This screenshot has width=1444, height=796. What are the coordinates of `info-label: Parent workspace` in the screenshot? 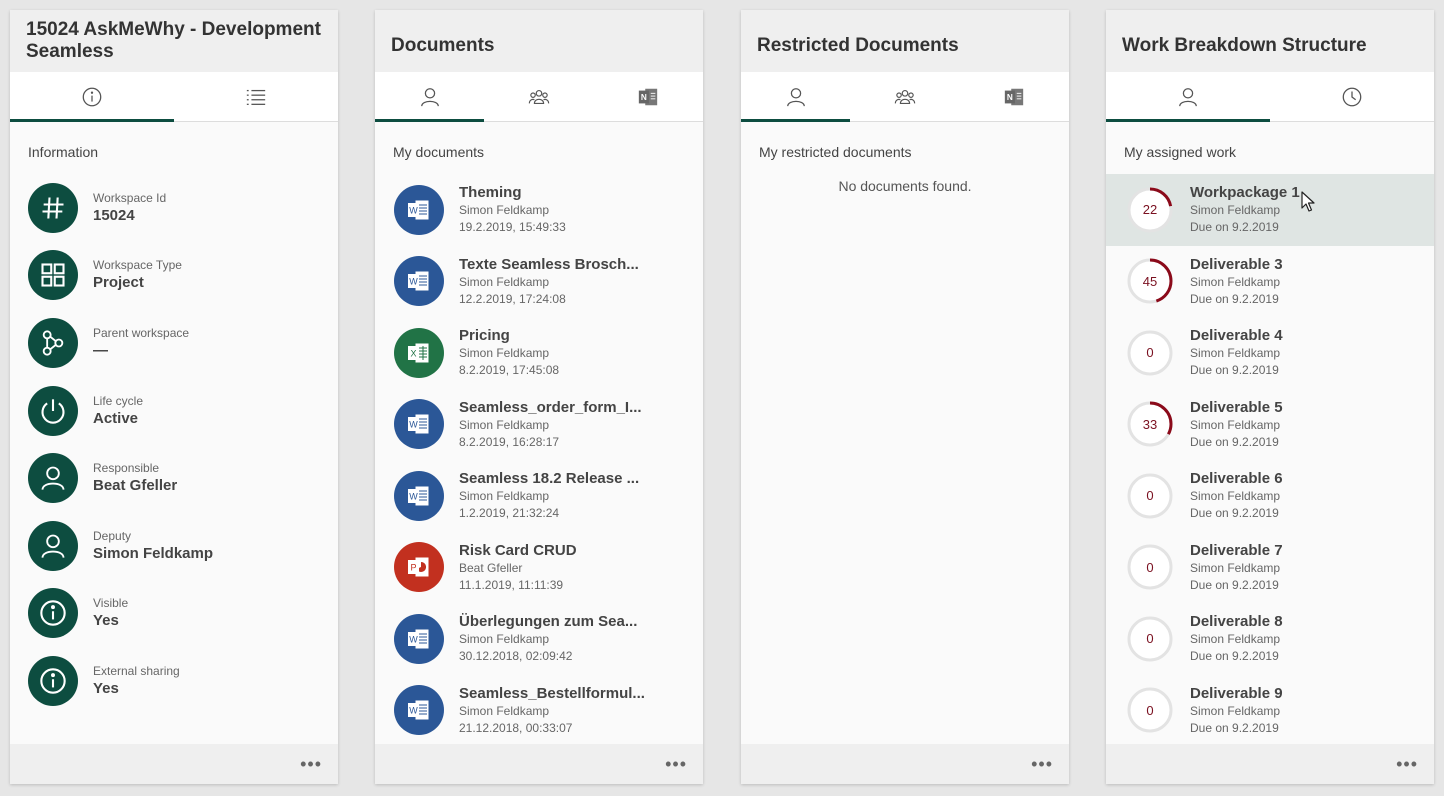 It's located at (141, 332).